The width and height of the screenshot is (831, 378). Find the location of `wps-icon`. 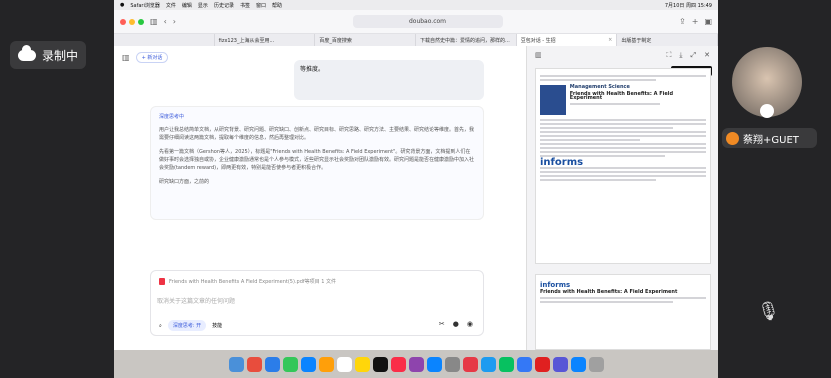

wps-icon is located at coordinates (542, 364).